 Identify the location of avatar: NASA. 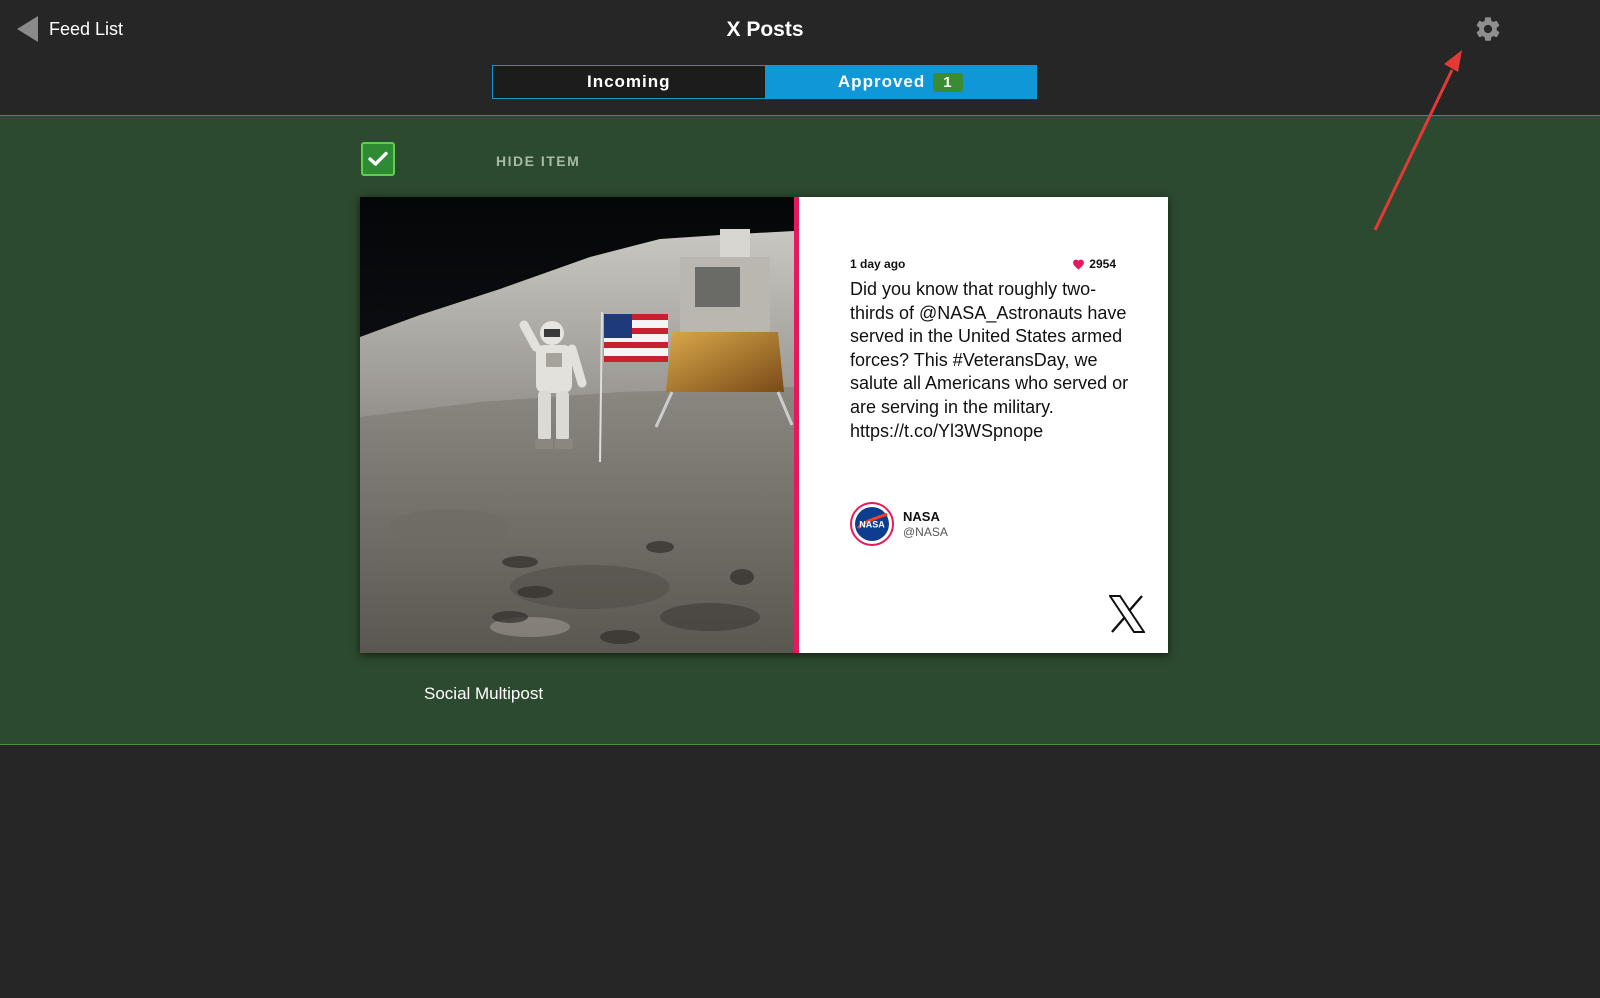
(872, 524).